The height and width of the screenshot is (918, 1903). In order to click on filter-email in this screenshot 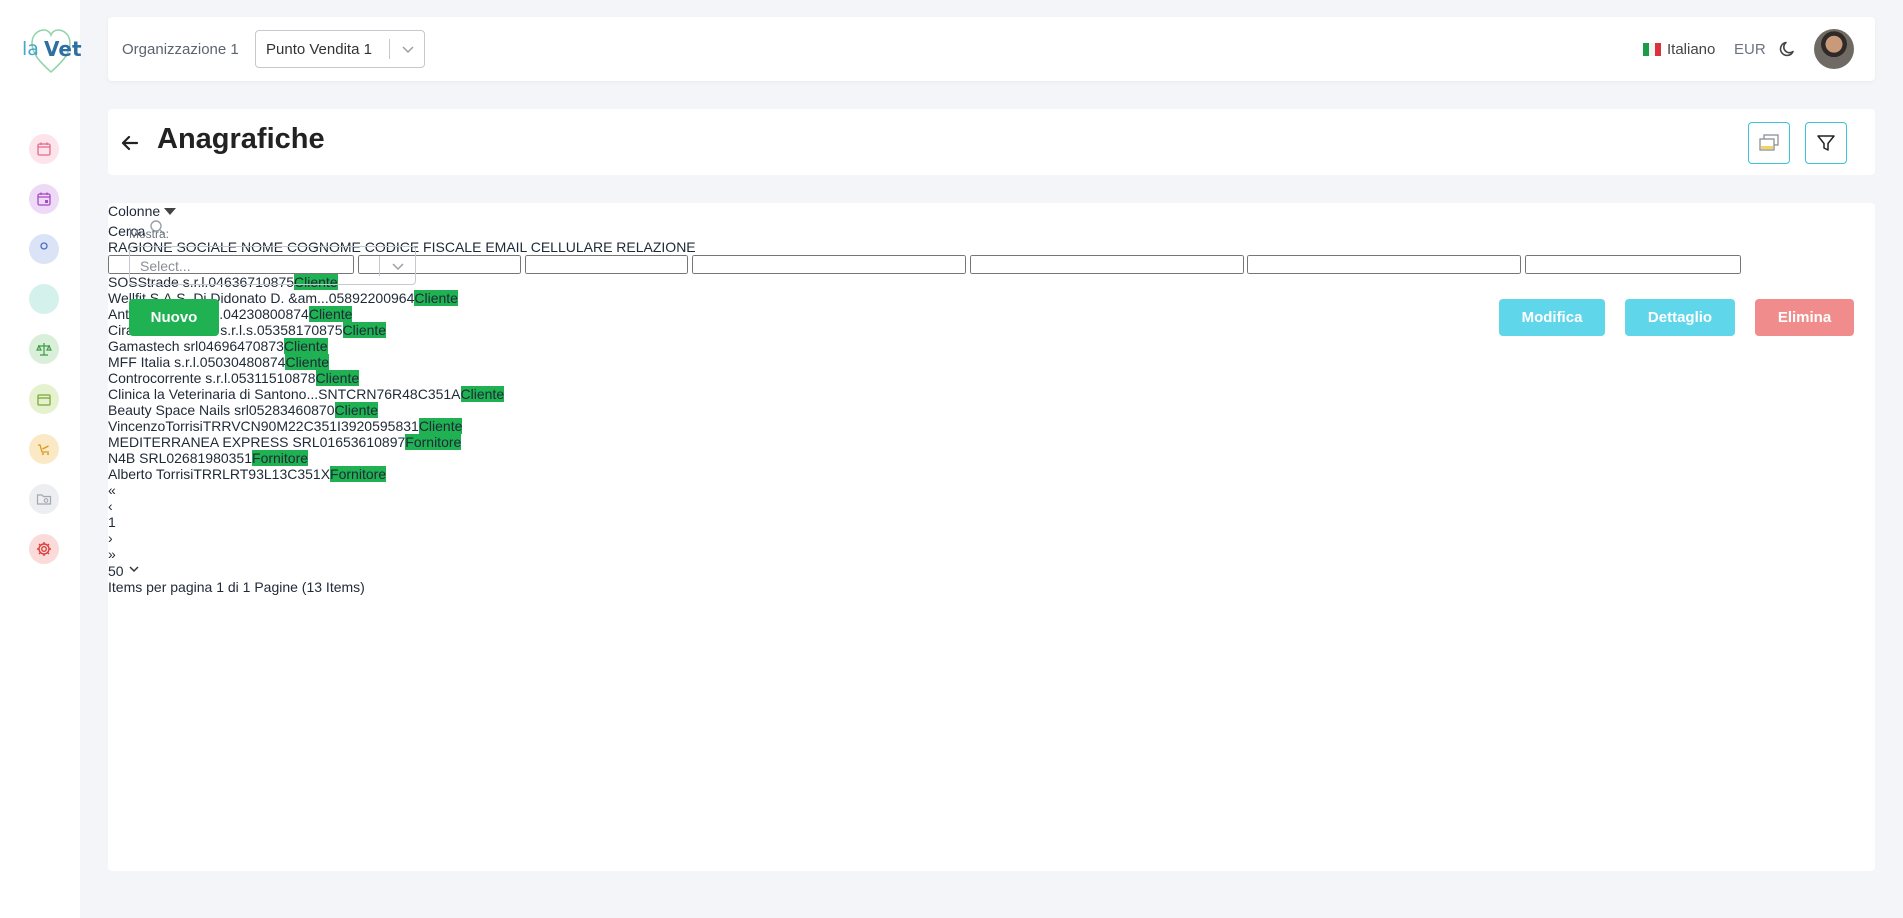, I will do `click(1106, 264)`.